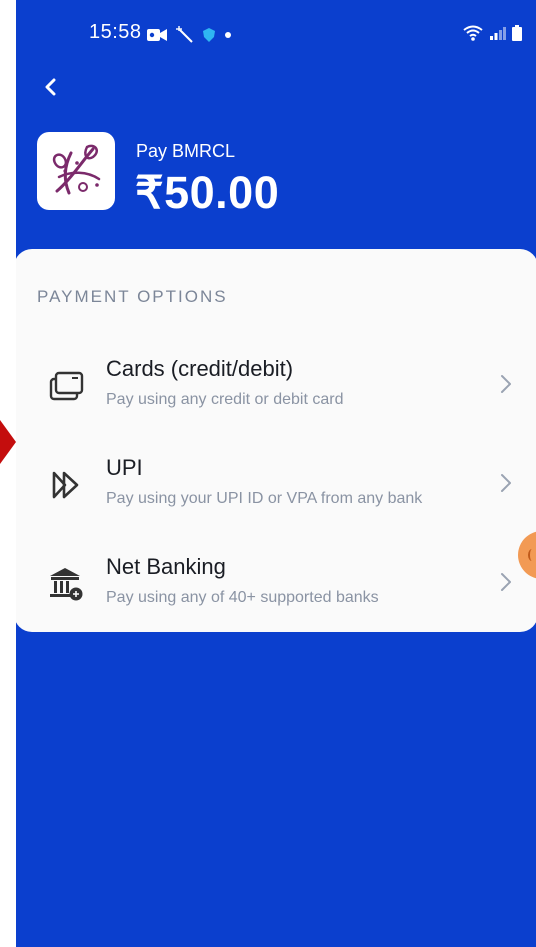 This screenshot has height=947, width=536. I want to click on status-time: 15:58, so click(115, 32).